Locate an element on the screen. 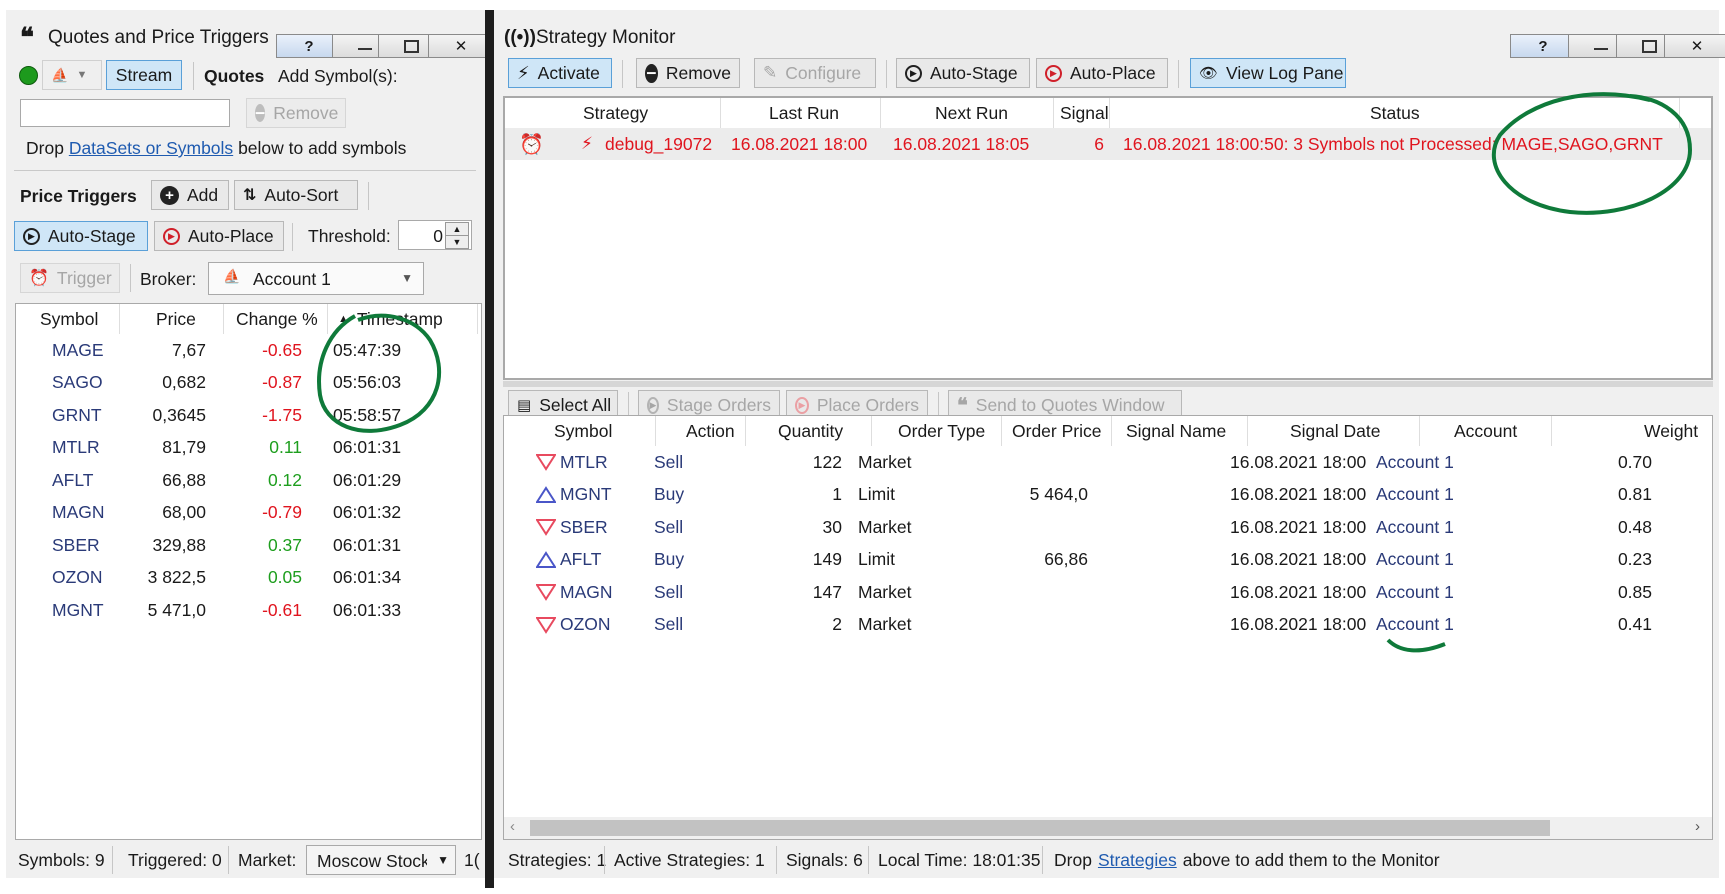 The height and width of the screenshot is (894, 1725). column-header-next-run: Next Run is located at coordinates (967, 113).